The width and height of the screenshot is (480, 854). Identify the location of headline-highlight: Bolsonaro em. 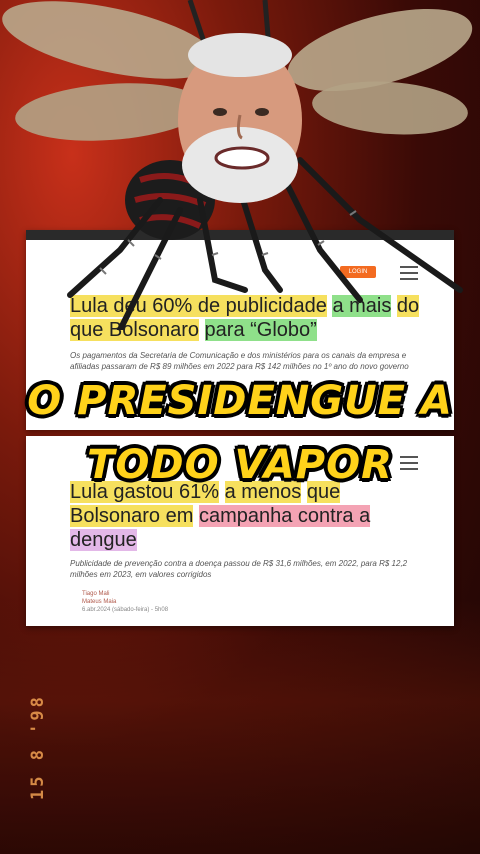
(132, 516).